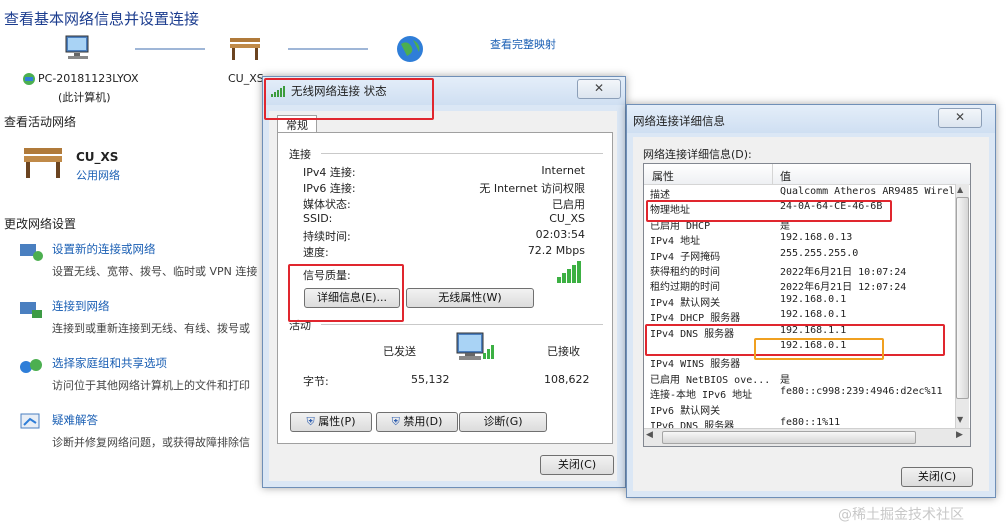 The height and width of the screenshot is (530, 1007). What do you see at coordinates (861, 392) in the screenshot?
I see `detail-value: fe80::c998:239:4946:d2ec%11` at bounding box center [861, 392].